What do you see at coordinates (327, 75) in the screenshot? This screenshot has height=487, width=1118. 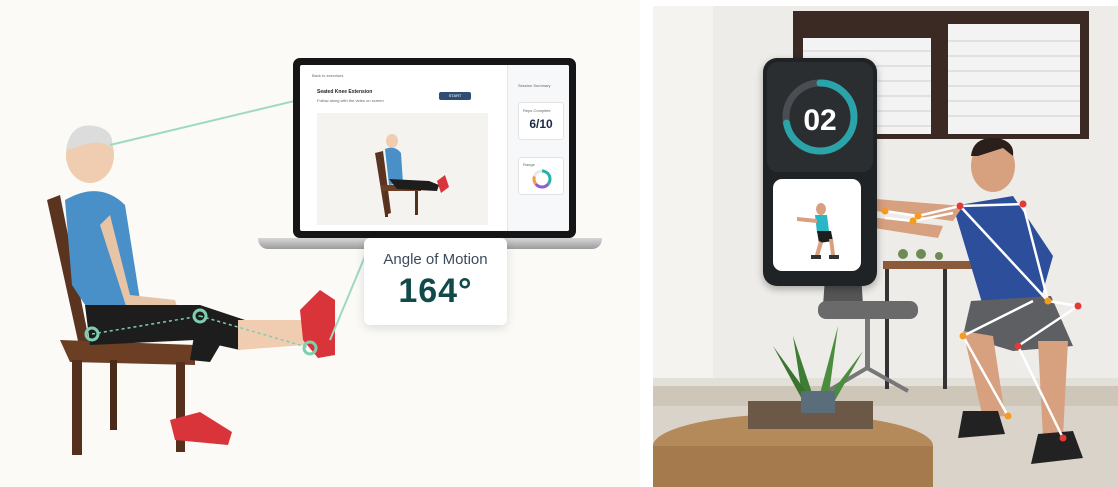 I see `back-link: Back to exercises` at bounding box center [327, 75].